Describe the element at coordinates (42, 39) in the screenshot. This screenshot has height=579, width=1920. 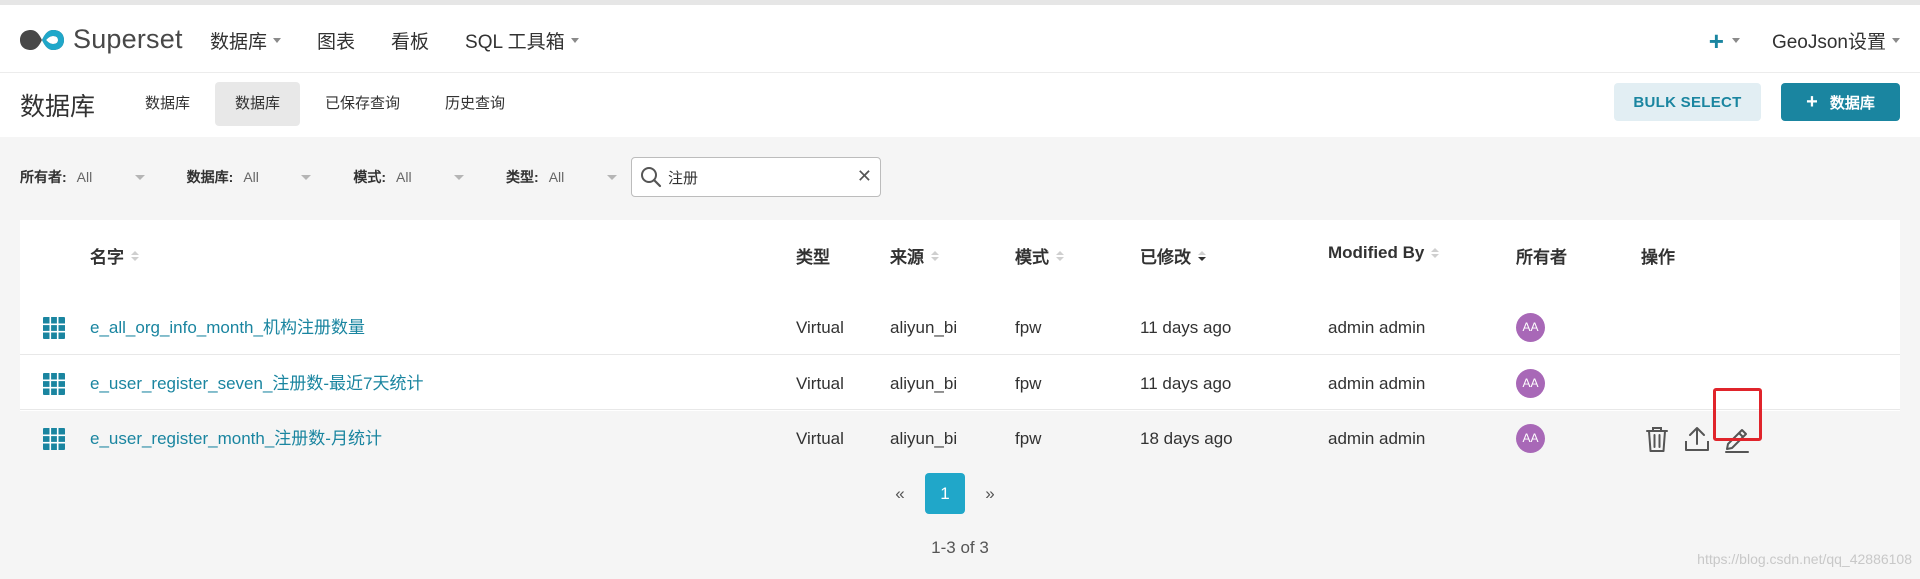
I see `superset-logo-icon` at that location.